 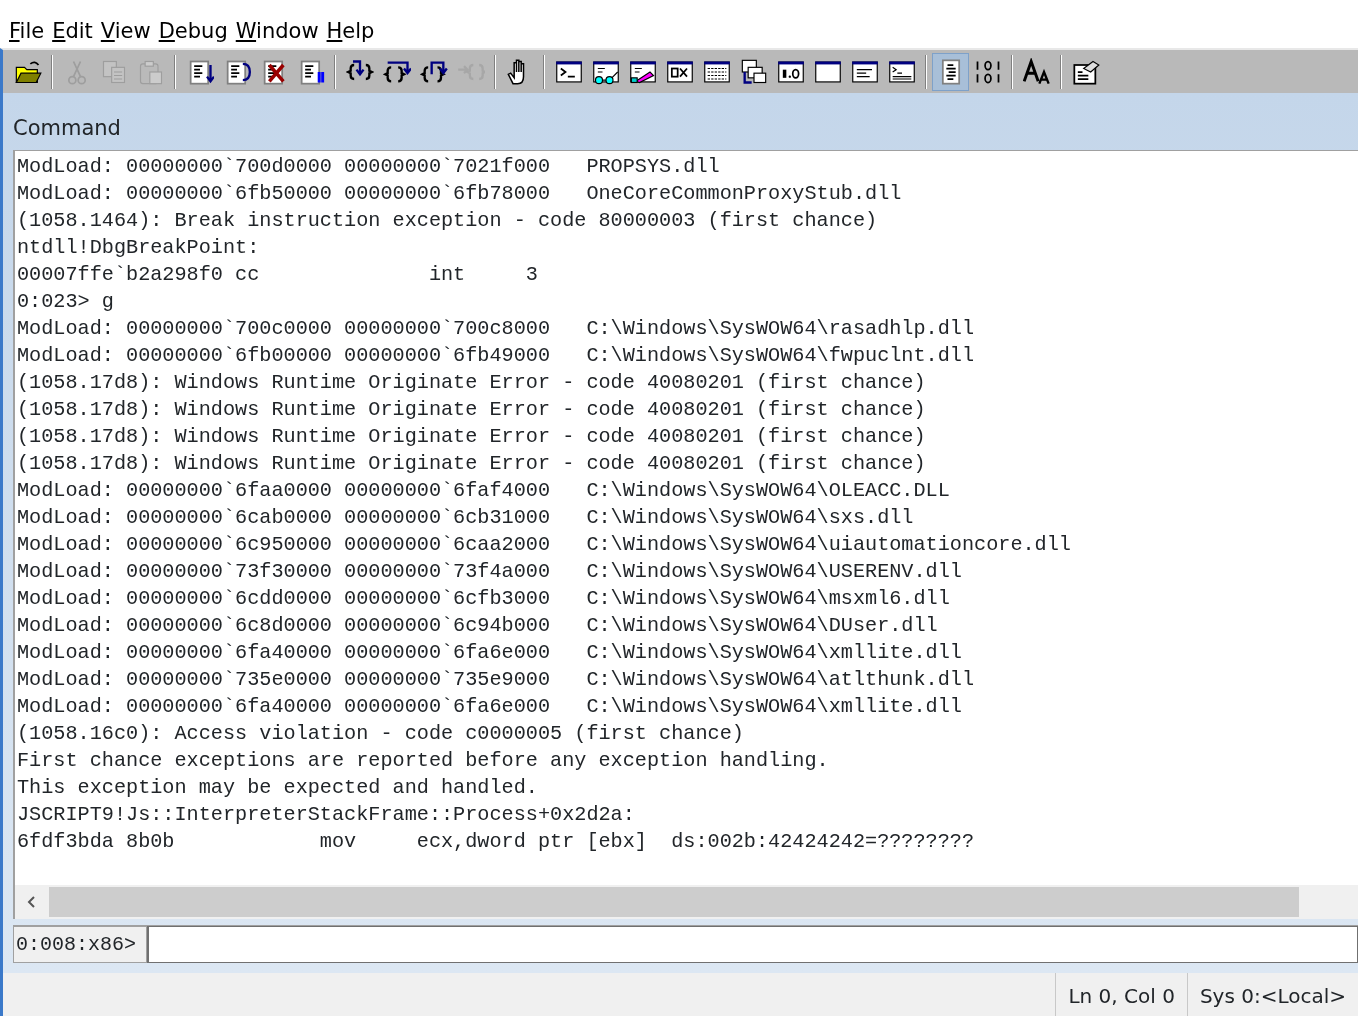 I want to click on output-line: This exception may be expected and handled., so click(x=278, y=788).